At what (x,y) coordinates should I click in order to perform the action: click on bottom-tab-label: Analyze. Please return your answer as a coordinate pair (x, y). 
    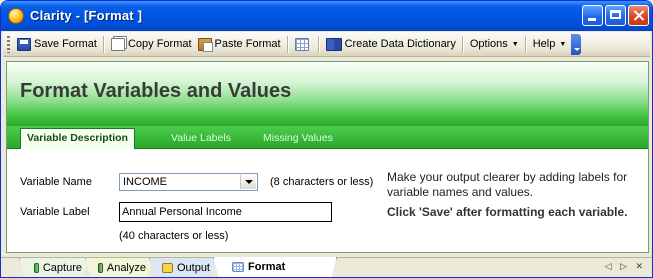
    Looking at the image, I should click on (126, 267).